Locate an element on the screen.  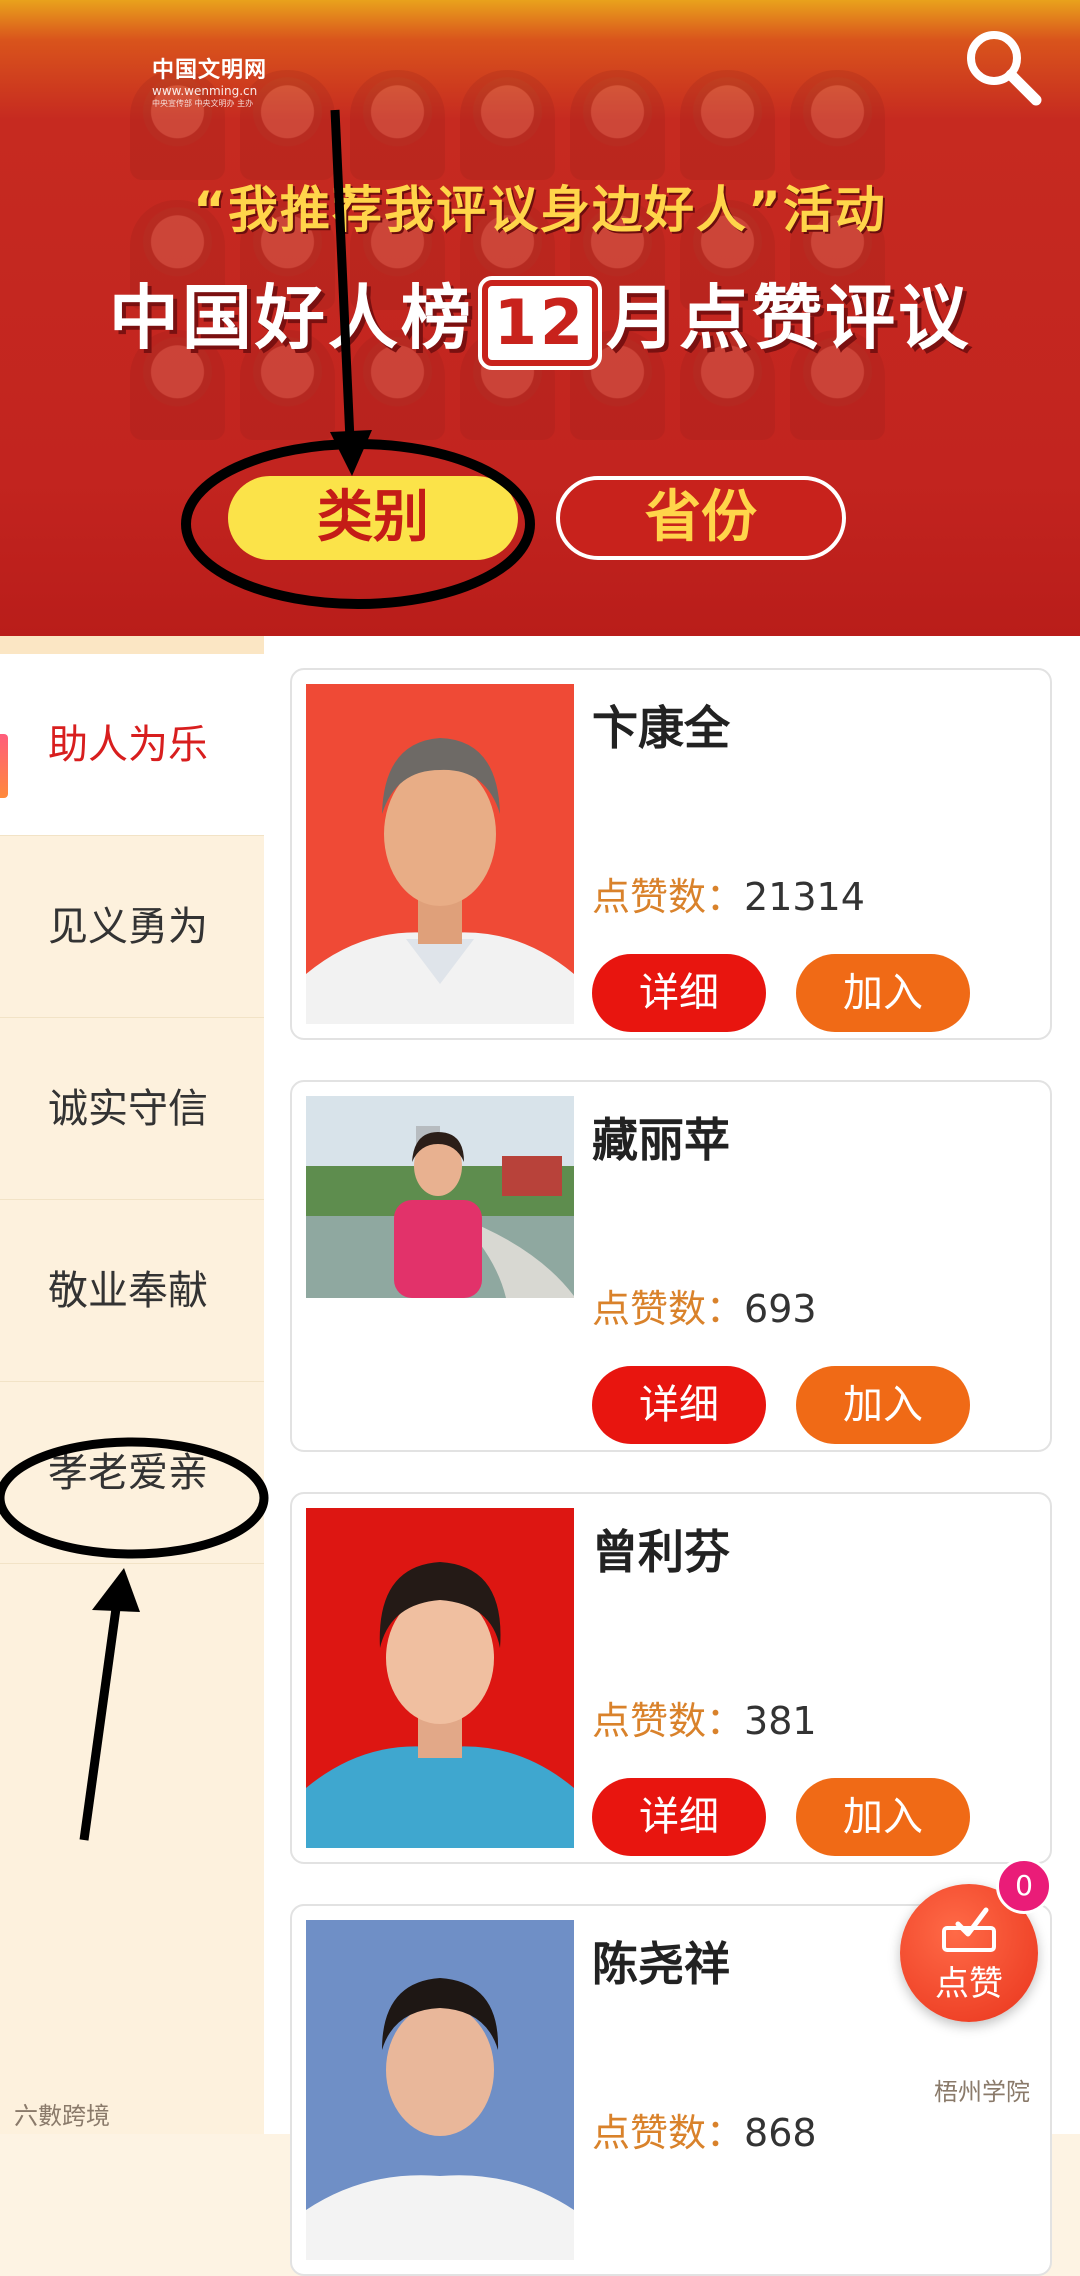
watermark-left: 六數跨境 is located at coordinates (62, 2116).